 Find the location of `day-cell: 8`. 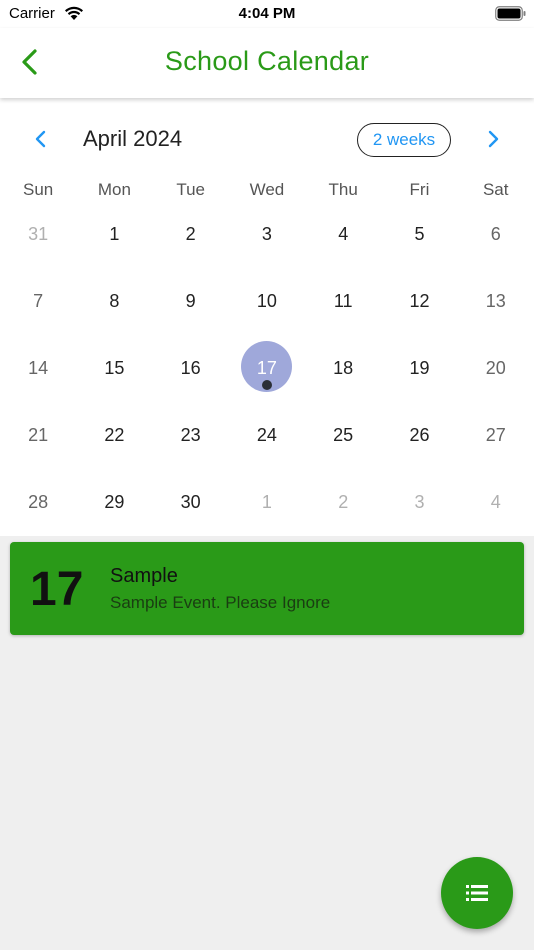

day-cell: 8 is located at coordinates (114, 308).